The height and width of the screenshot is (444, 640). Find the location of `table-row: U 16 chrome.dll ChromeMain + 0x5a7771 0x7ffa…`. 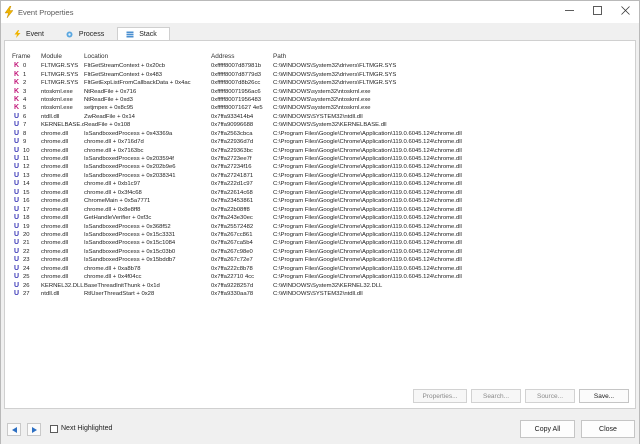

table-row: U 16 chrome.dll ChromeMain + 0x5a7771 0x7ffa… is located at coordinates (262, 201).